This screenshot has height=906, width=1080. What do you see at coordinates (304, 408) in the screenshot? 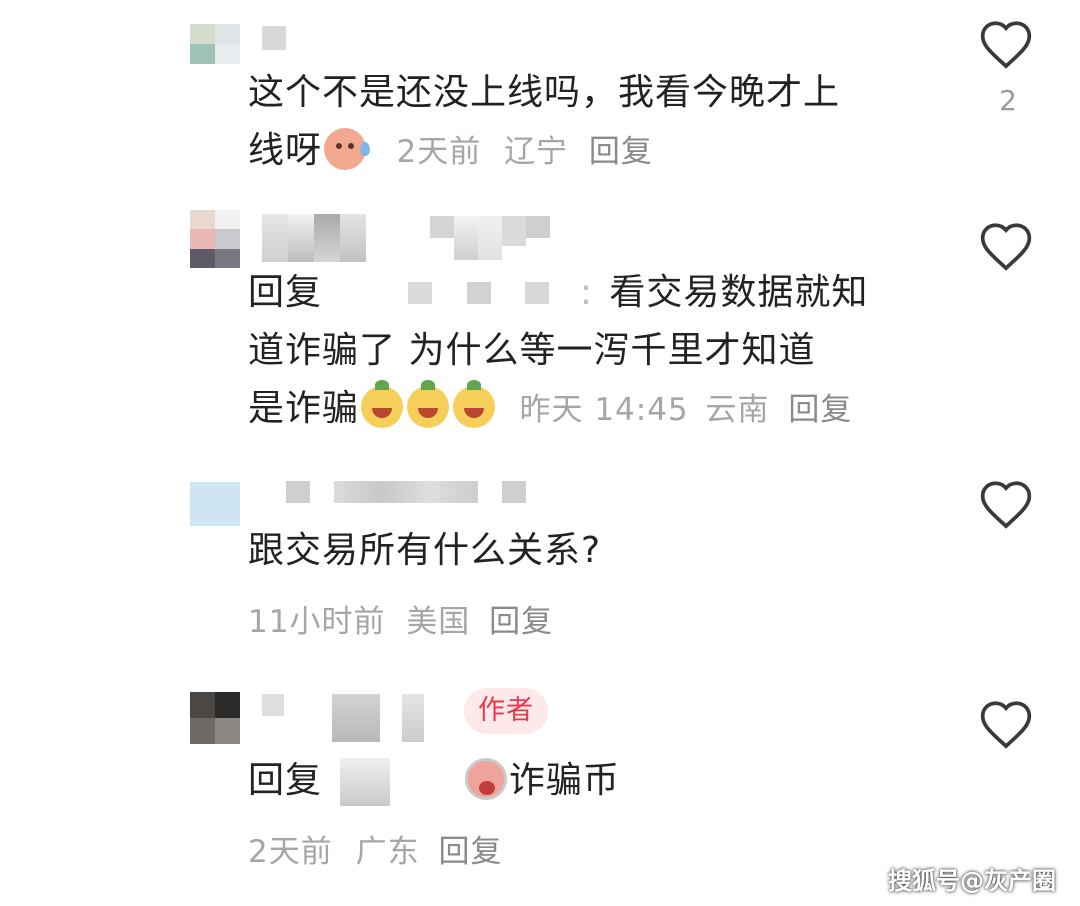
I see `comment-text-line: 是诈骗` at bounding box center [304, 408].